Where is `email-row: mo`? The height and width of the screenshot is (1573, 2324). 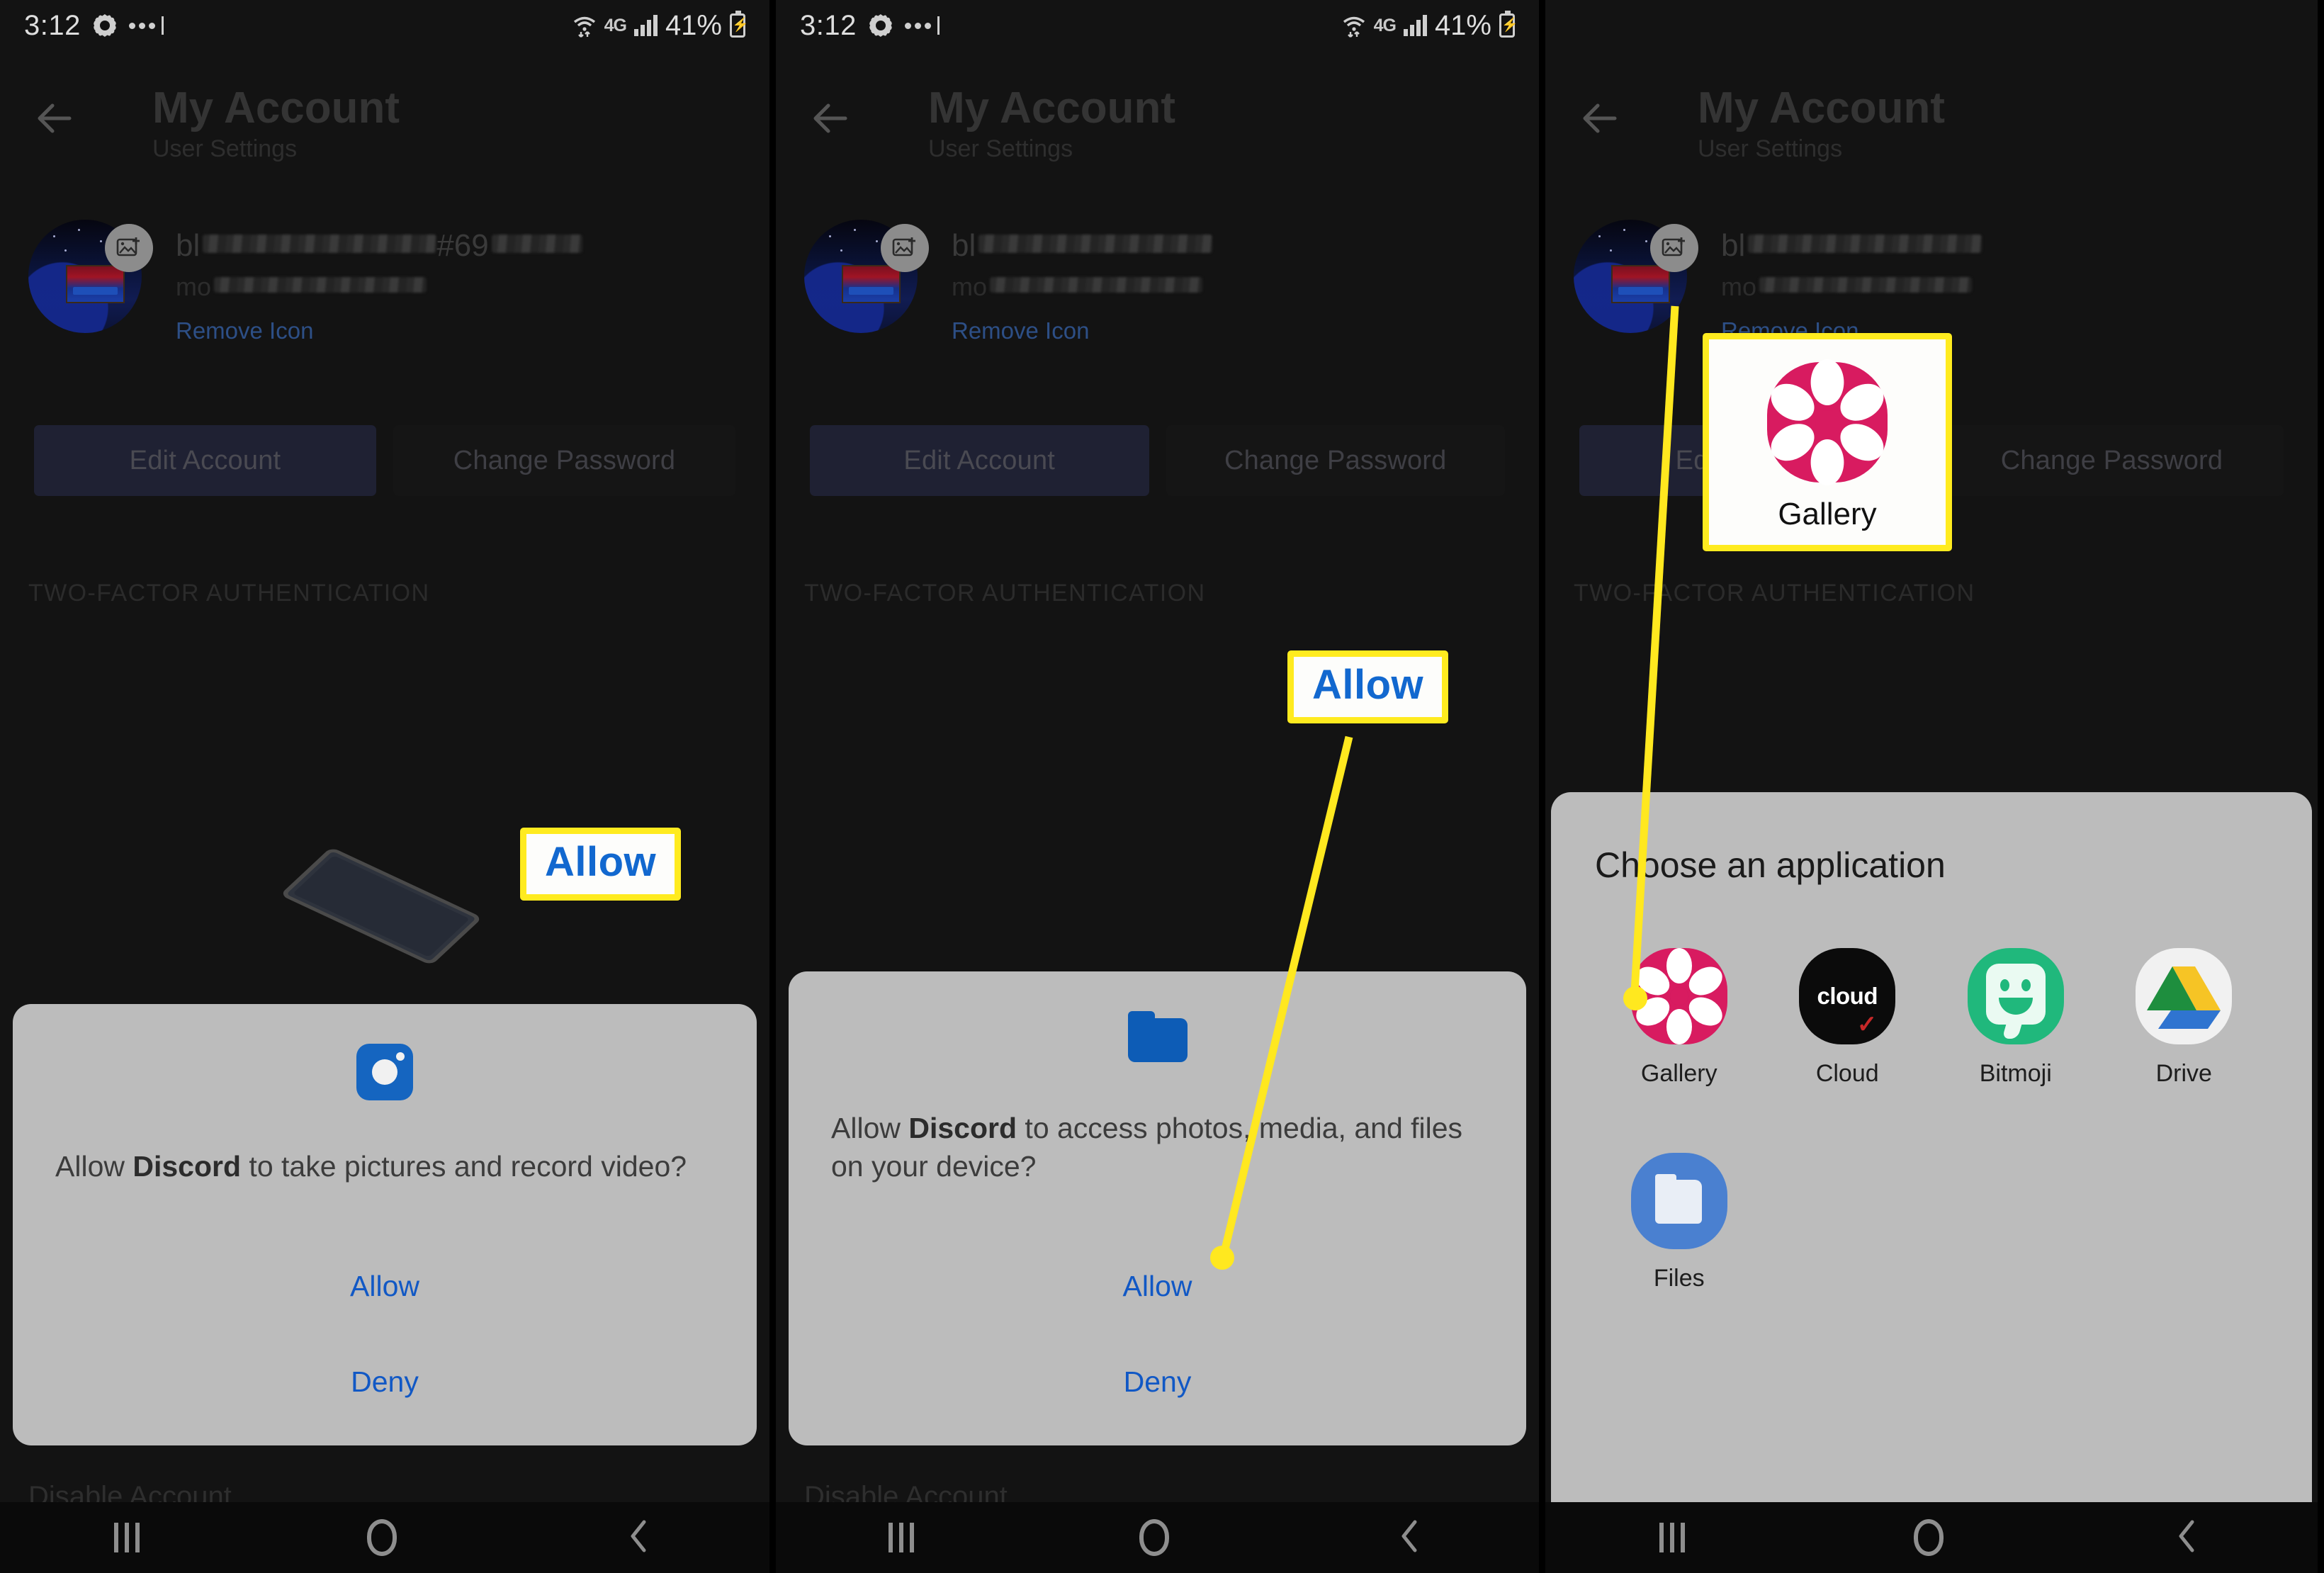 email-row: mo is located at coordinates (379, 287).